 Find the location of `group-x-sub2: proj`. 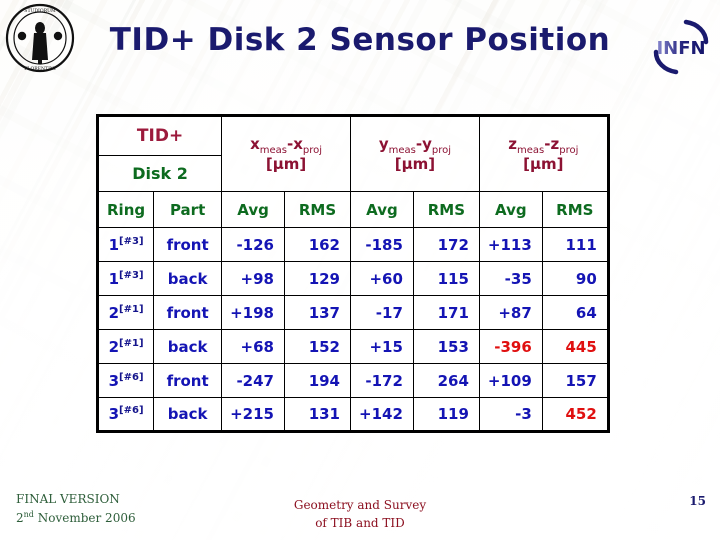

group-x-sub2: proj is located at coordinates (312, 150).